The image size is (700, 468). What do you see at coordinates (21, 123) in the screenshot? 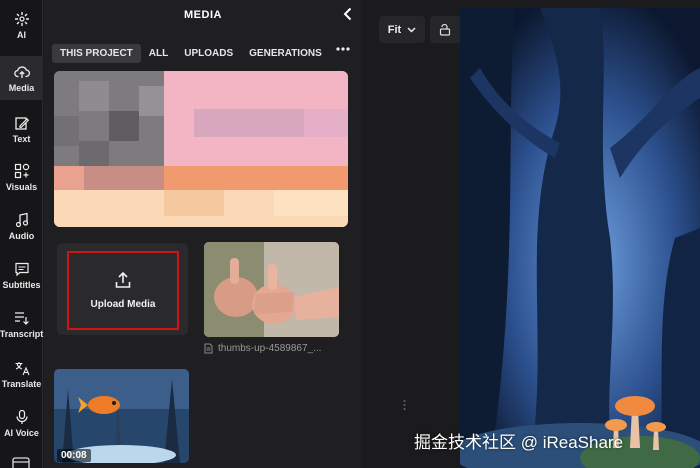
I see `edit-text-icon` at bounding box center [21, 123].